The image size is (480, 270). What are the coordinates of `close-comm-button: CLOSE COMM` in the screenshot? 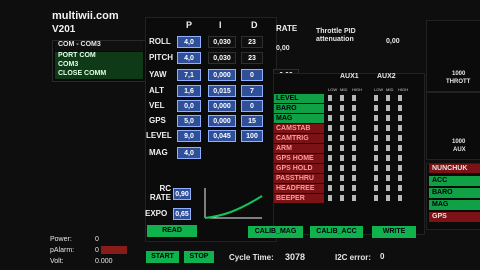 It's located at (99, 74).